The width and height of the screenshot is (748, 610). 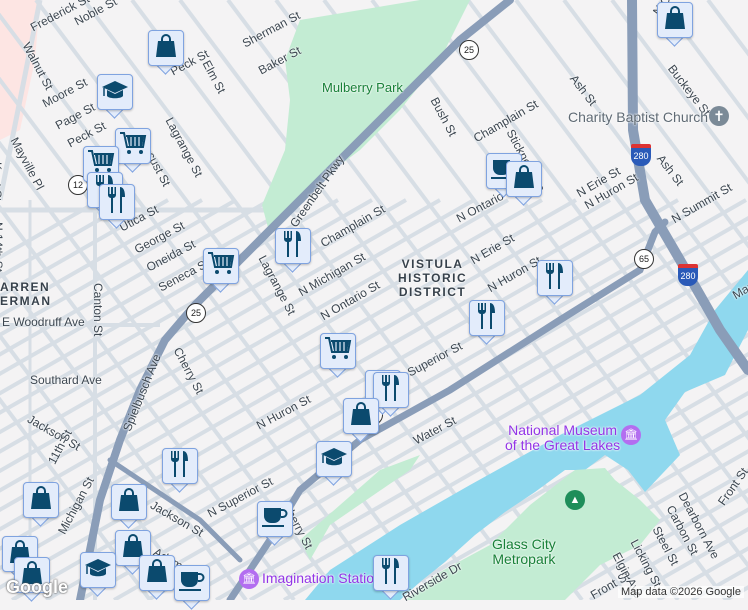 What do you see at coordinates (2, 247) in the screenshot?
I see `street-label: N 14th St` at bounding box center [2, 247].